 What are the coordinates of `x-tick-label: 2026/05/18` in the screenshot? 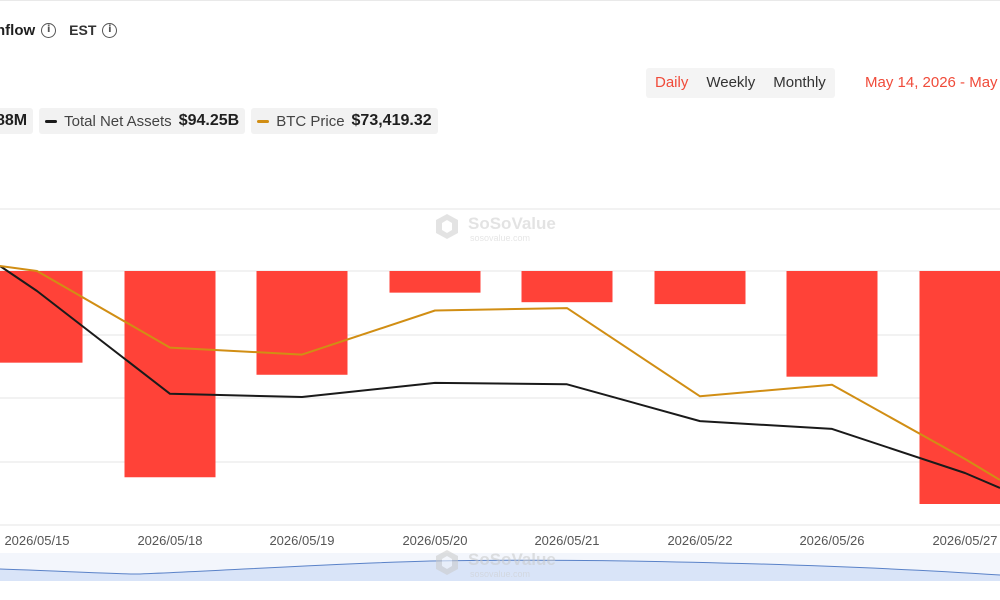 It's located at (169, 540).